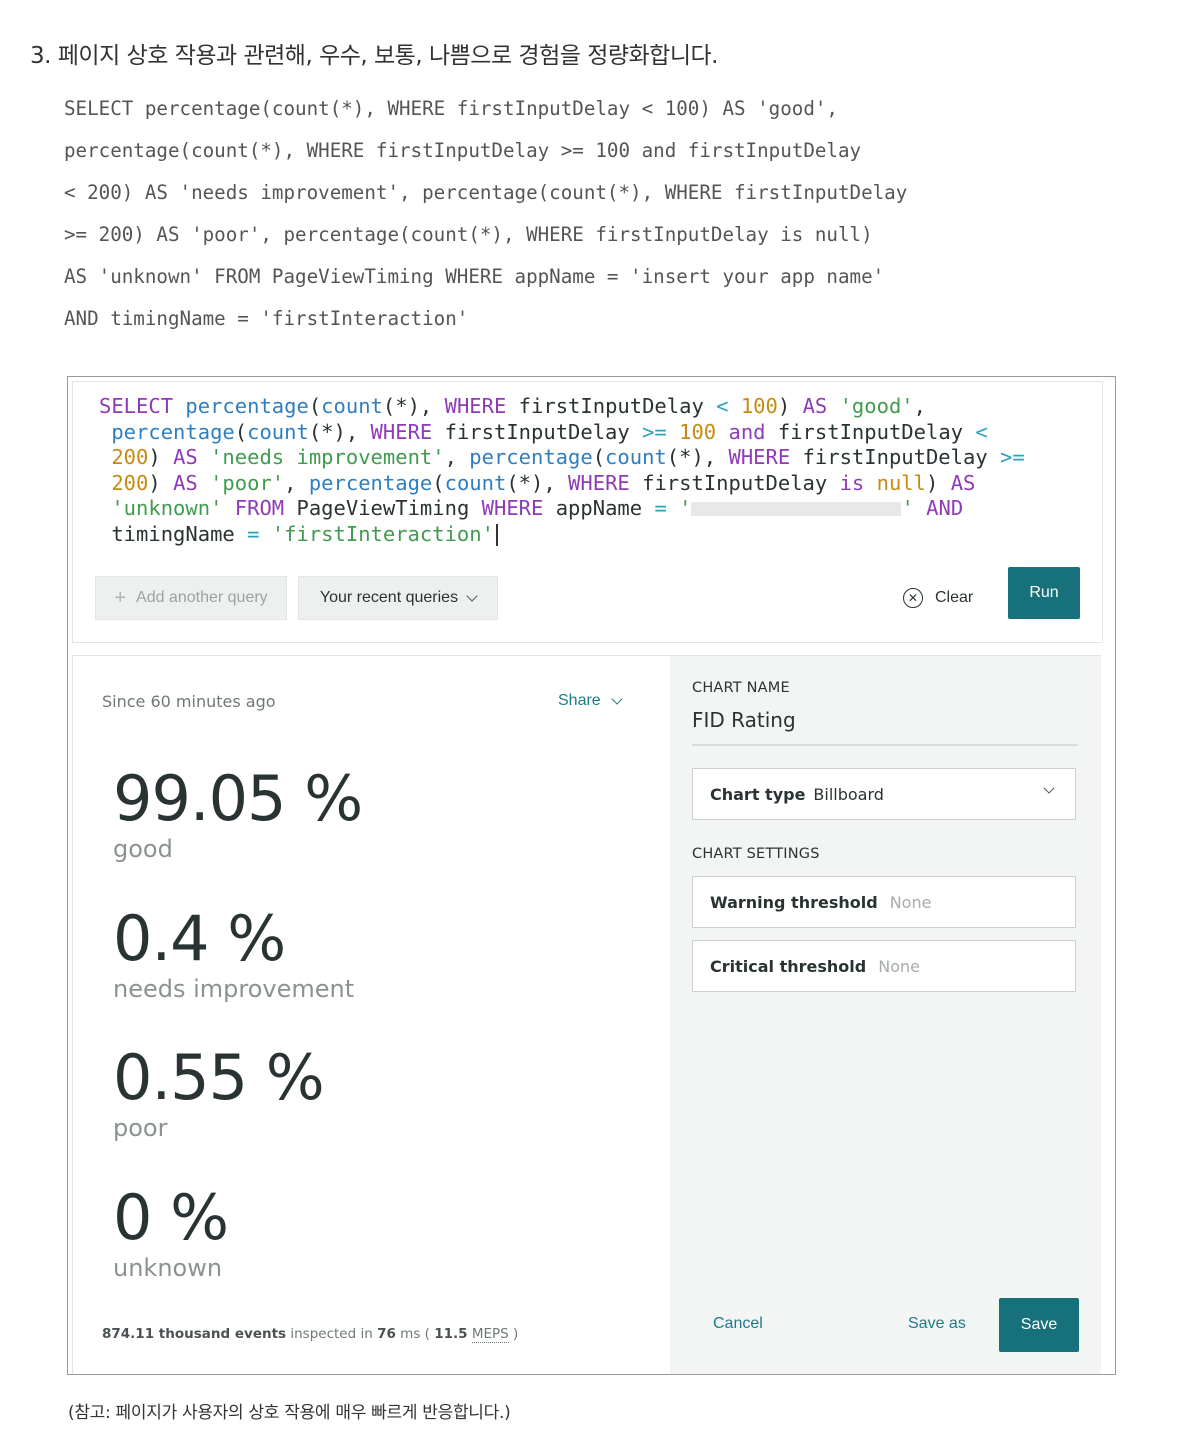 The height and width of the screenshot is (1444, 1192). I want to click on redacted-app-name, so click(796, 509).